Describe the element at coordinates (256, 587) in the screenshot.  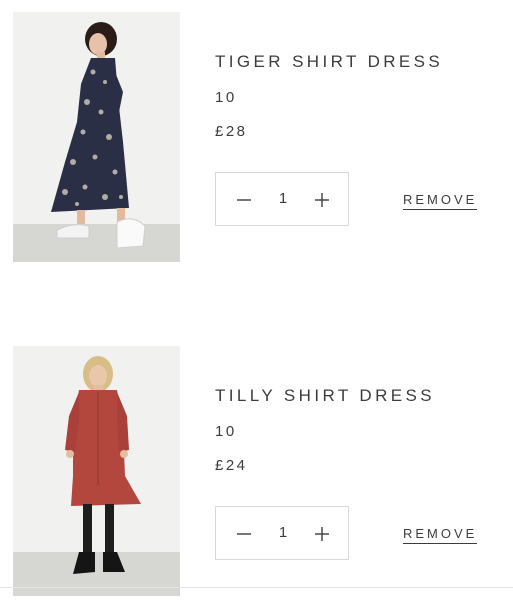
I see `divider` at that location.